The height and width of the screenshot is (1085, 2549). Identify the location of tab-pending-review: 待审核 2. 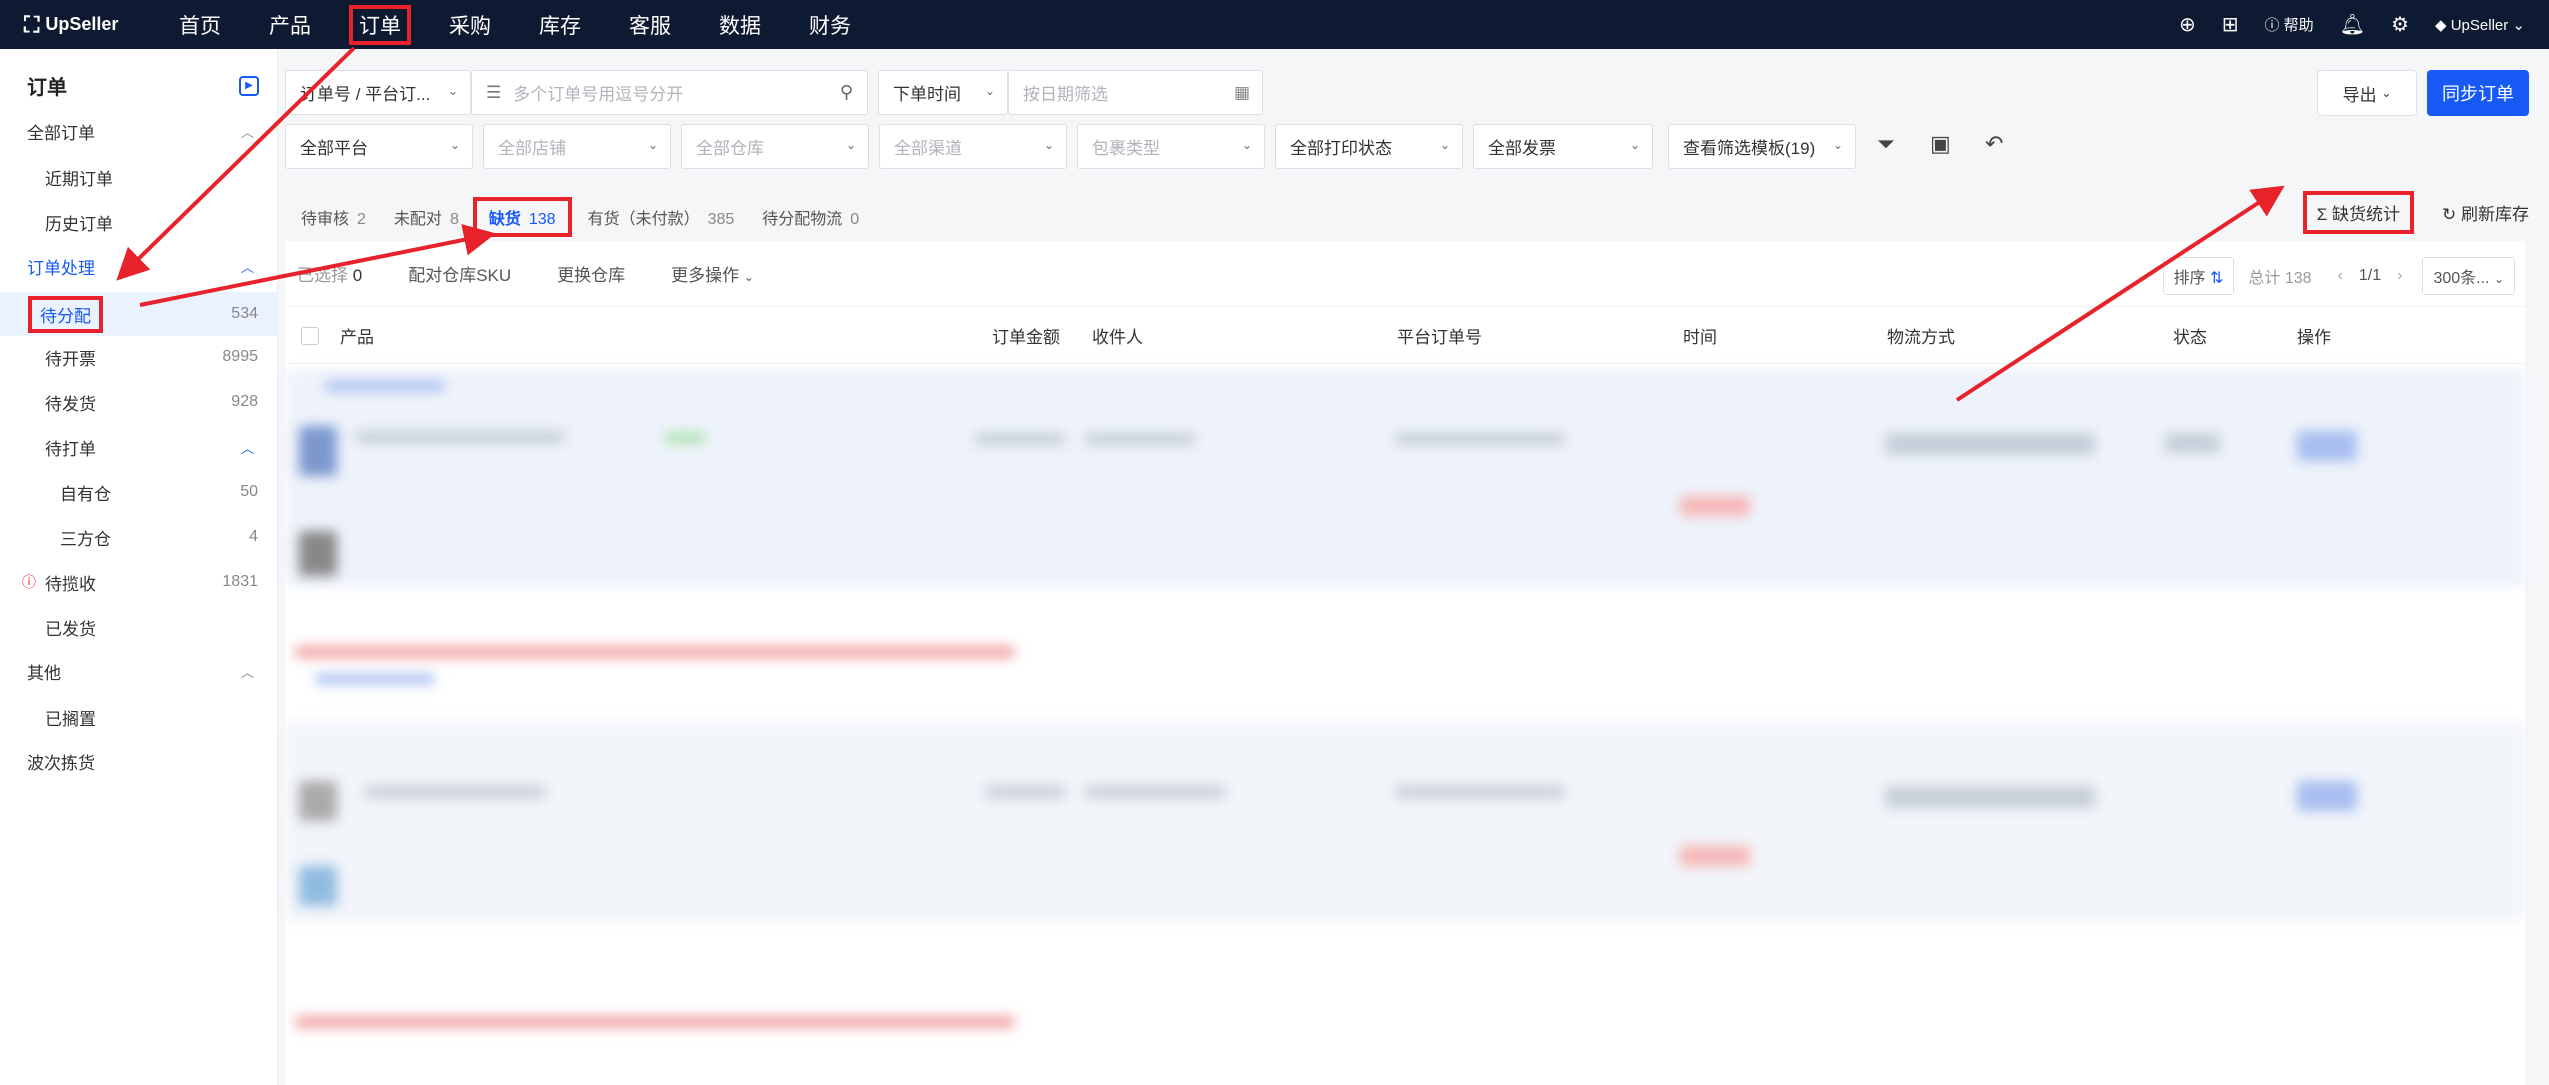
(333, 217).